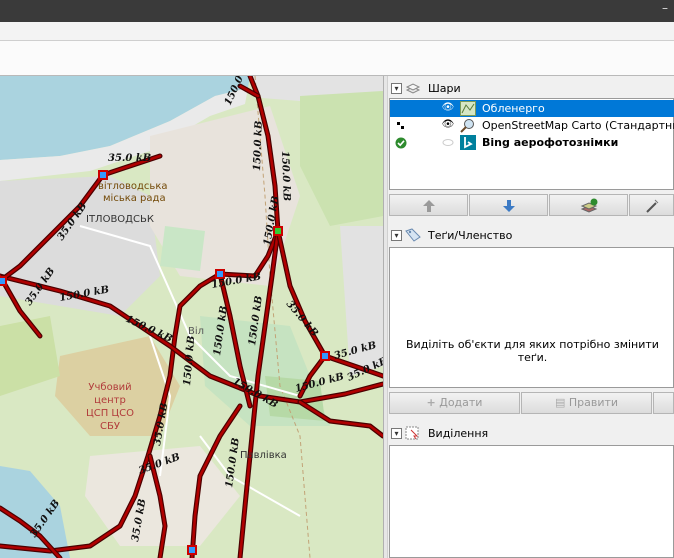  I want to click on move-up-button, so click(428, 205).